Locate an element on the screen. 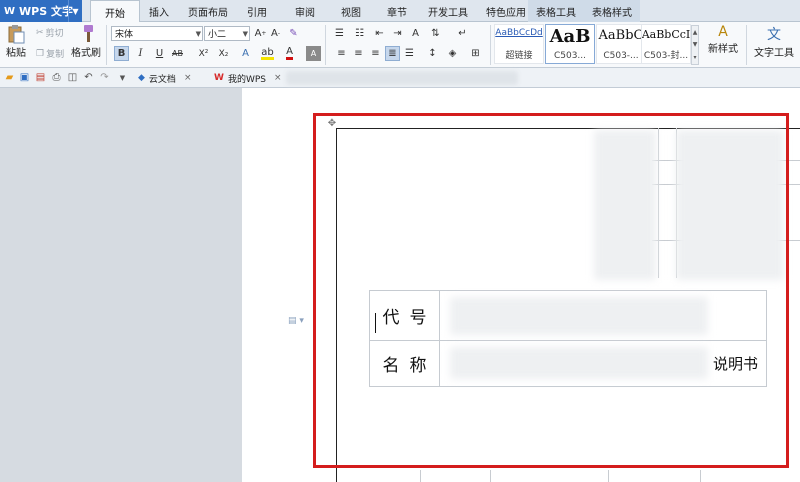 This screenshot has width=800, height=482. paragraph-mark-icon: ↵ is located at coordinates (462, 33).